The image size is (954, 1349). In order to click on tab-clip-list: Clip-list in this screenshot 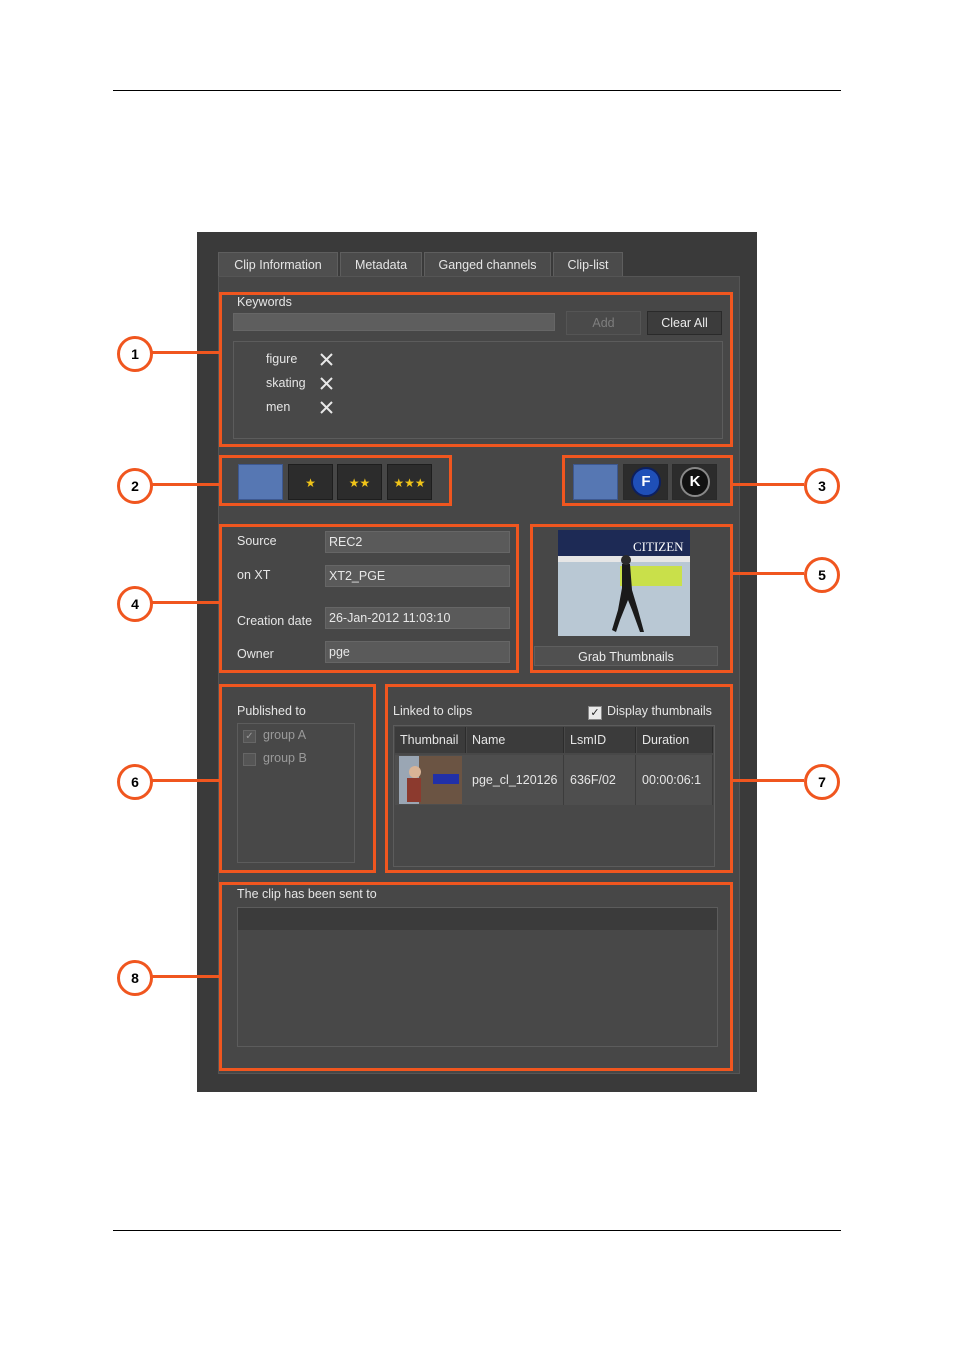, I will do `click(588, 264)`.